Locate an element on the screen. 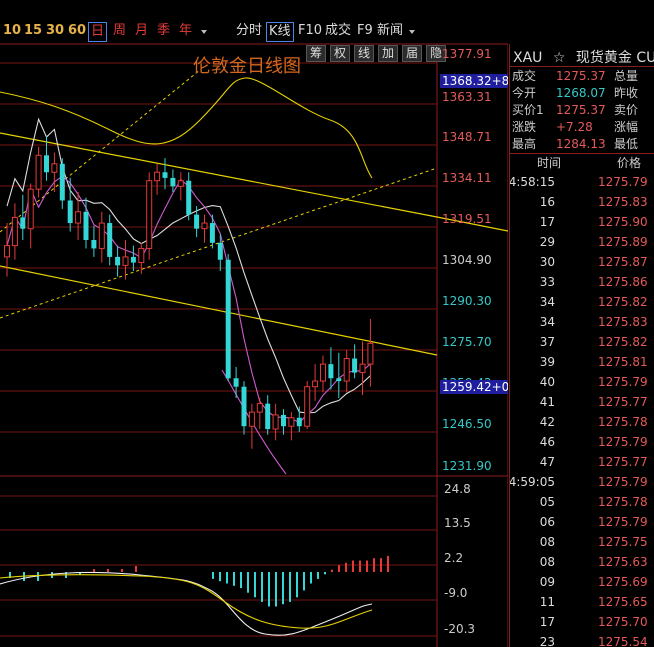 This screenshot has height=647, width=654. add-button: 加 is located at coordinates (388, 53).